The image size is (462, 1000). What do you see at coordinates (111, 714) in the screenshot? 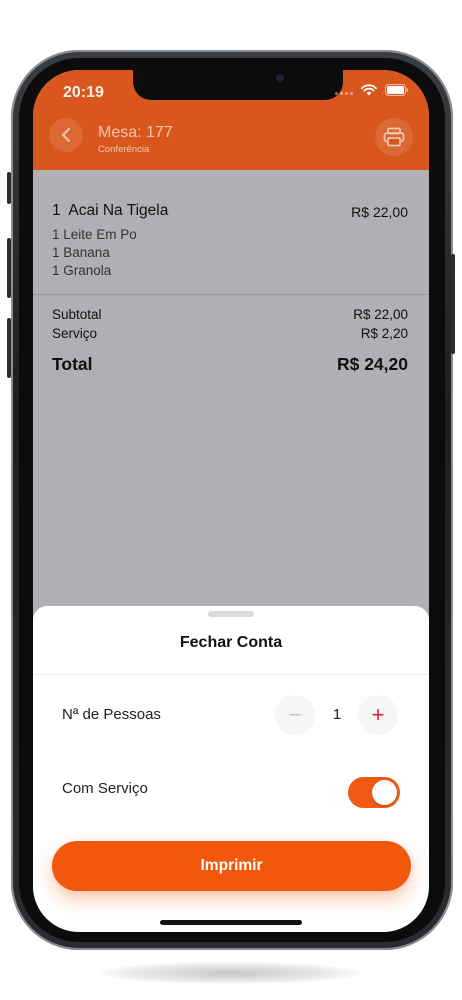
I see `people-label: Nª de Pessoas` at bounding box center [111, 714].